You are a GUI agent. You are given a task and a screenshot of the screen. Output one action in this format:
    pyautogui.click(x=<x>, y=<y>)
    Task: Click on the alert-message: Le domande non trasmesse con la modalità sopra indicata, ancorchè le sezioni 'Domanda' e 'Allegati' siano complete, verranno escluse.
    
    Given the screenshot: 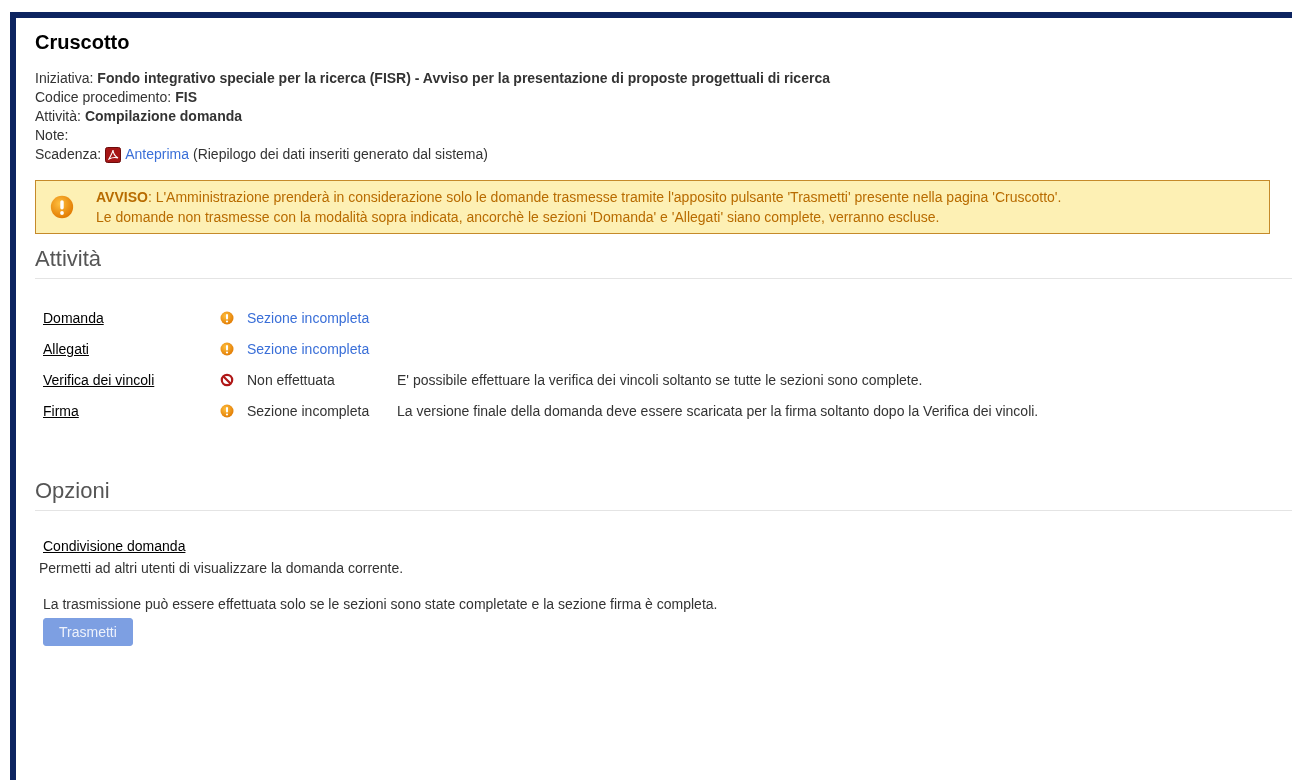 What is the action you would take?
    pyautogui.click(x=518, y=217)
    